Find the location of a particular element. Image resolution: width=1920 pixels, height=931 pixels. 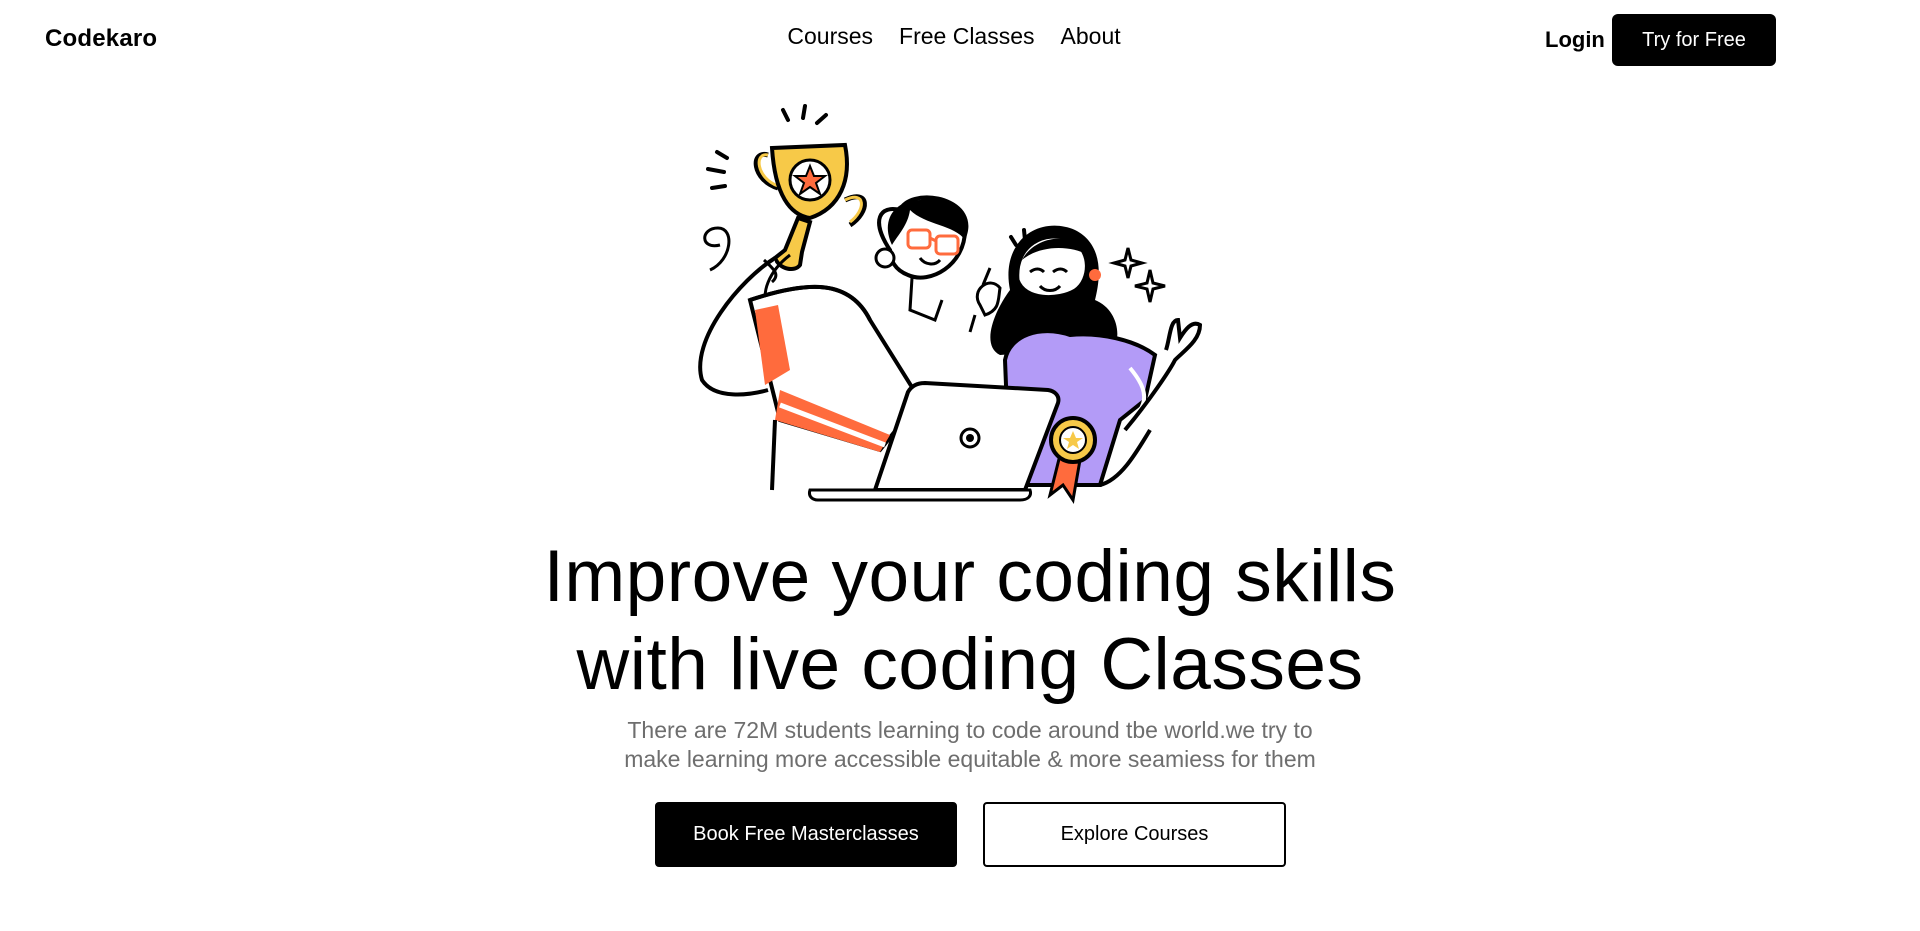

login-link: Login is located at coordinates (1575, 40).